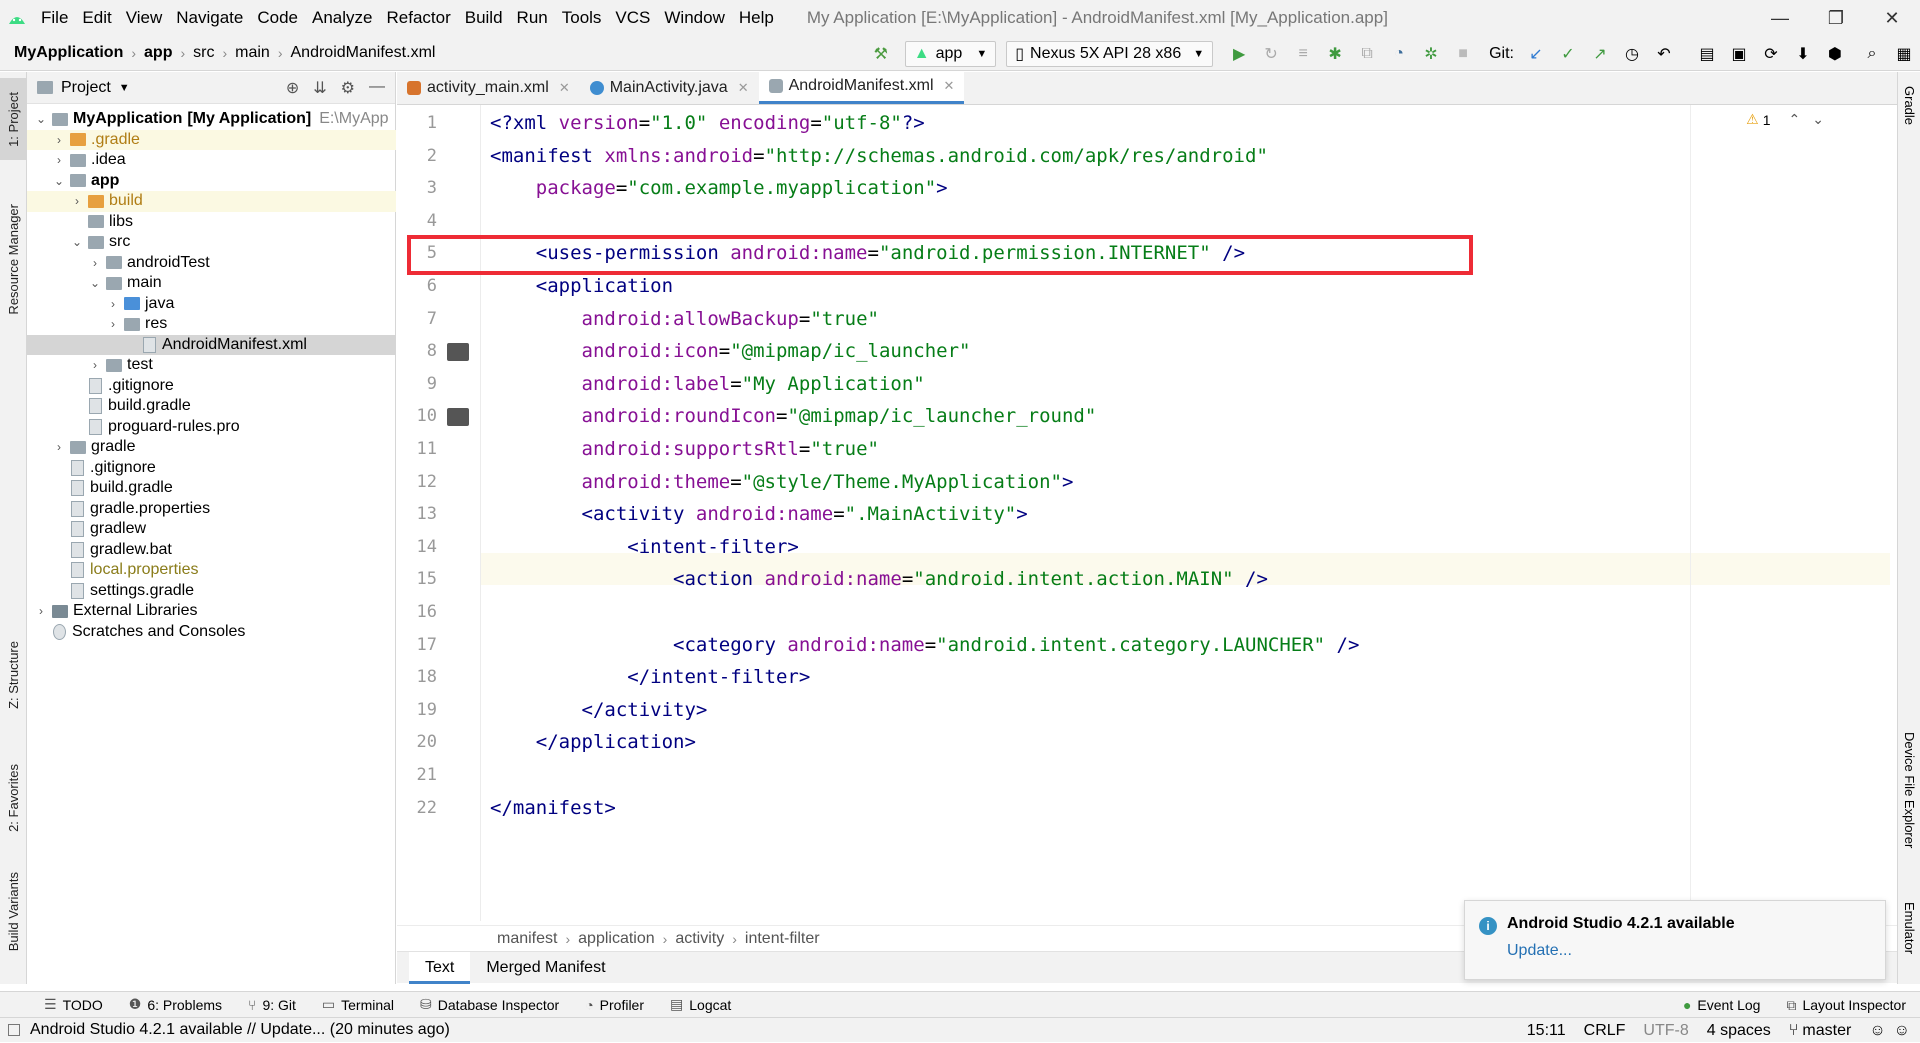  Describe the element at coordinates (363, 53) in the screenshot. I see `breadcrumb-item: AndroidManifest.xml` at that location.